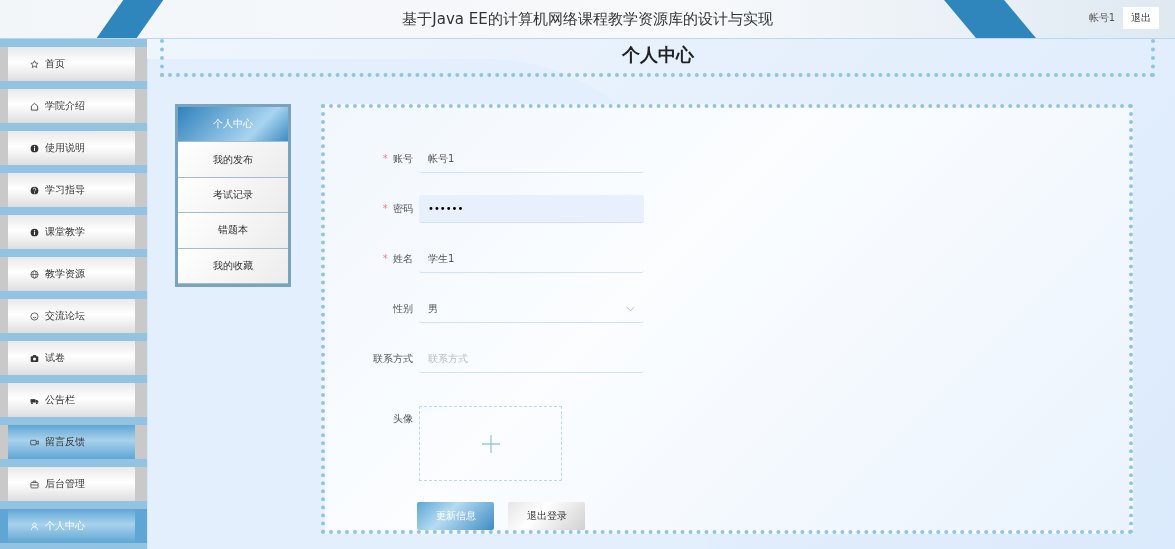 The image size is (1175, 549). What do you see at coordinates (403, 158) in the screenshot?
I see `field-label: 账号` at bounding box center [403, 158].